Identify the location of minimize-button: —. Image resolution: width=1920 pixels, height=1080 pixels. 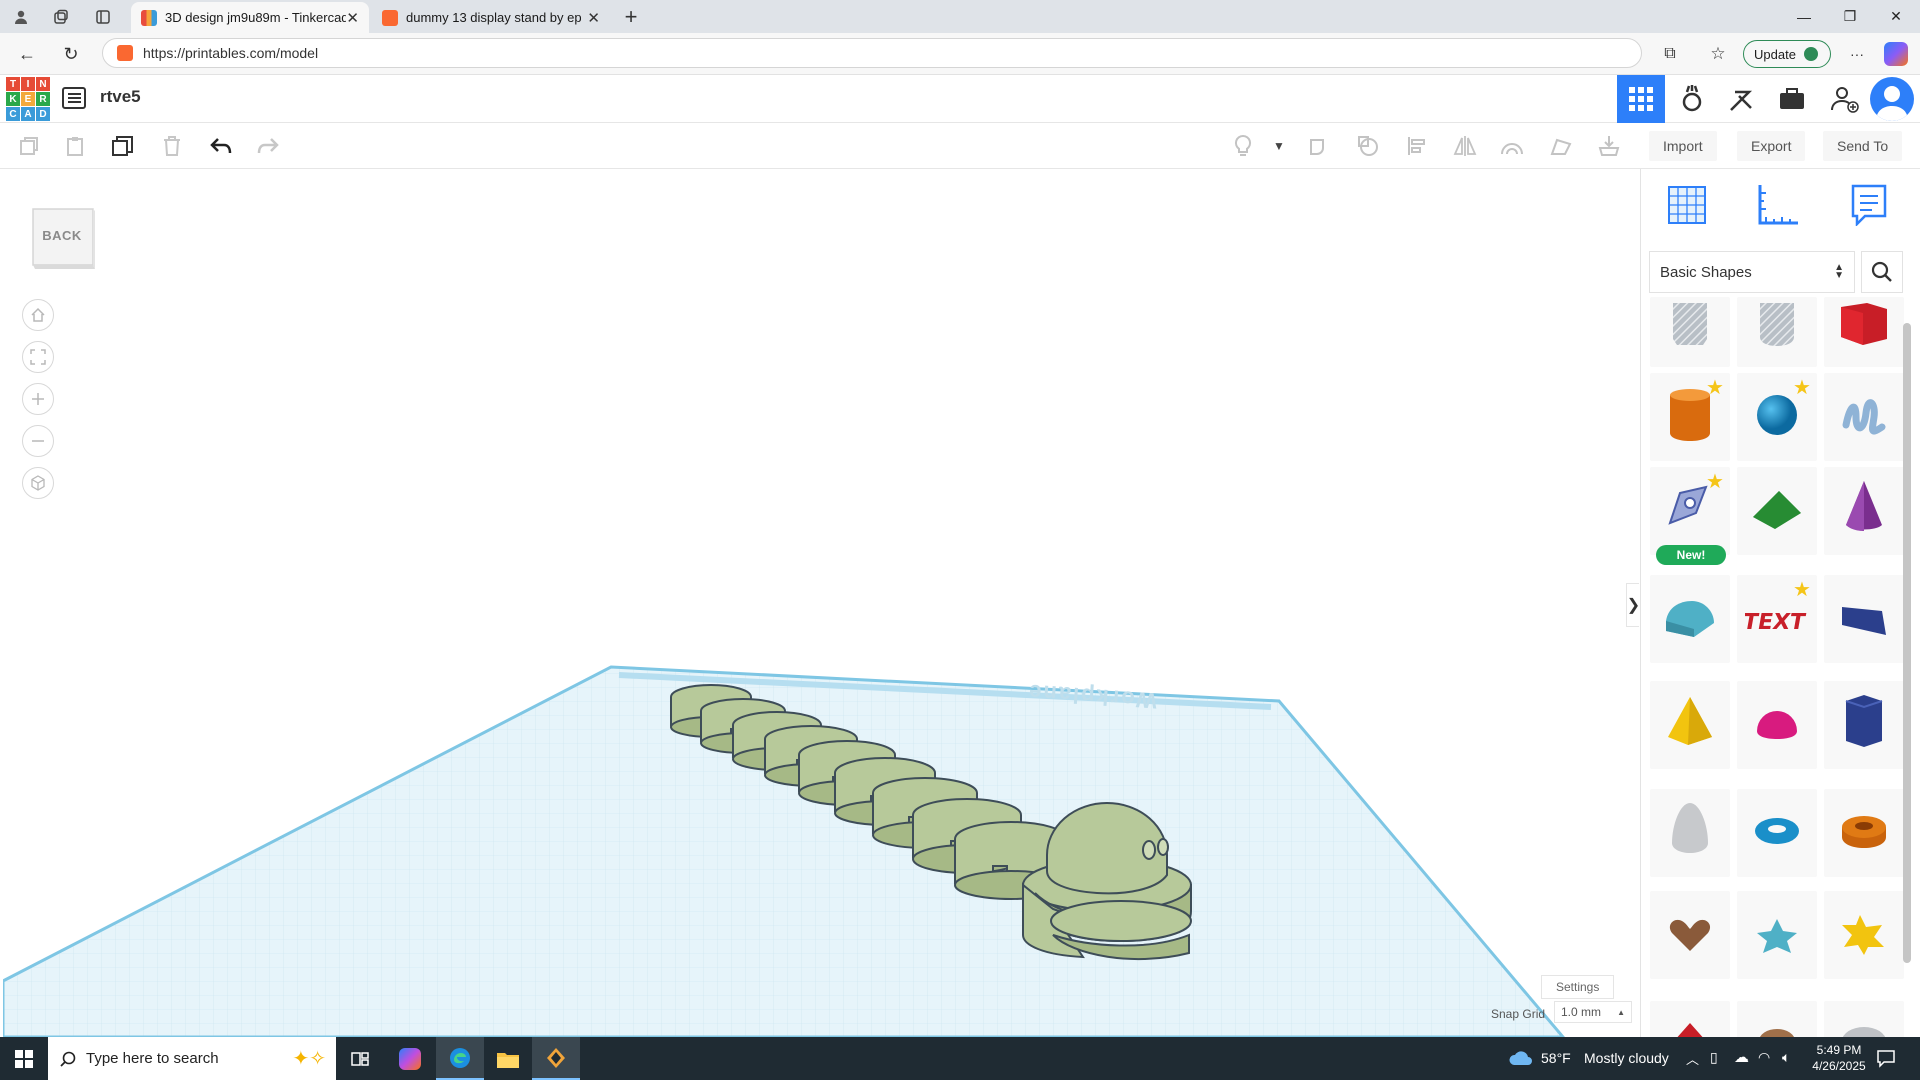
(1804, 16).